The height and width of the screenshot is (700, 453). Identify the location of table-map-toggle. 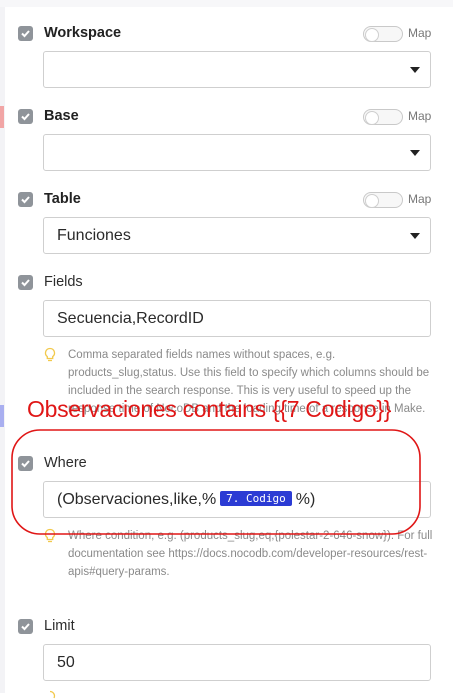
(383, 200).